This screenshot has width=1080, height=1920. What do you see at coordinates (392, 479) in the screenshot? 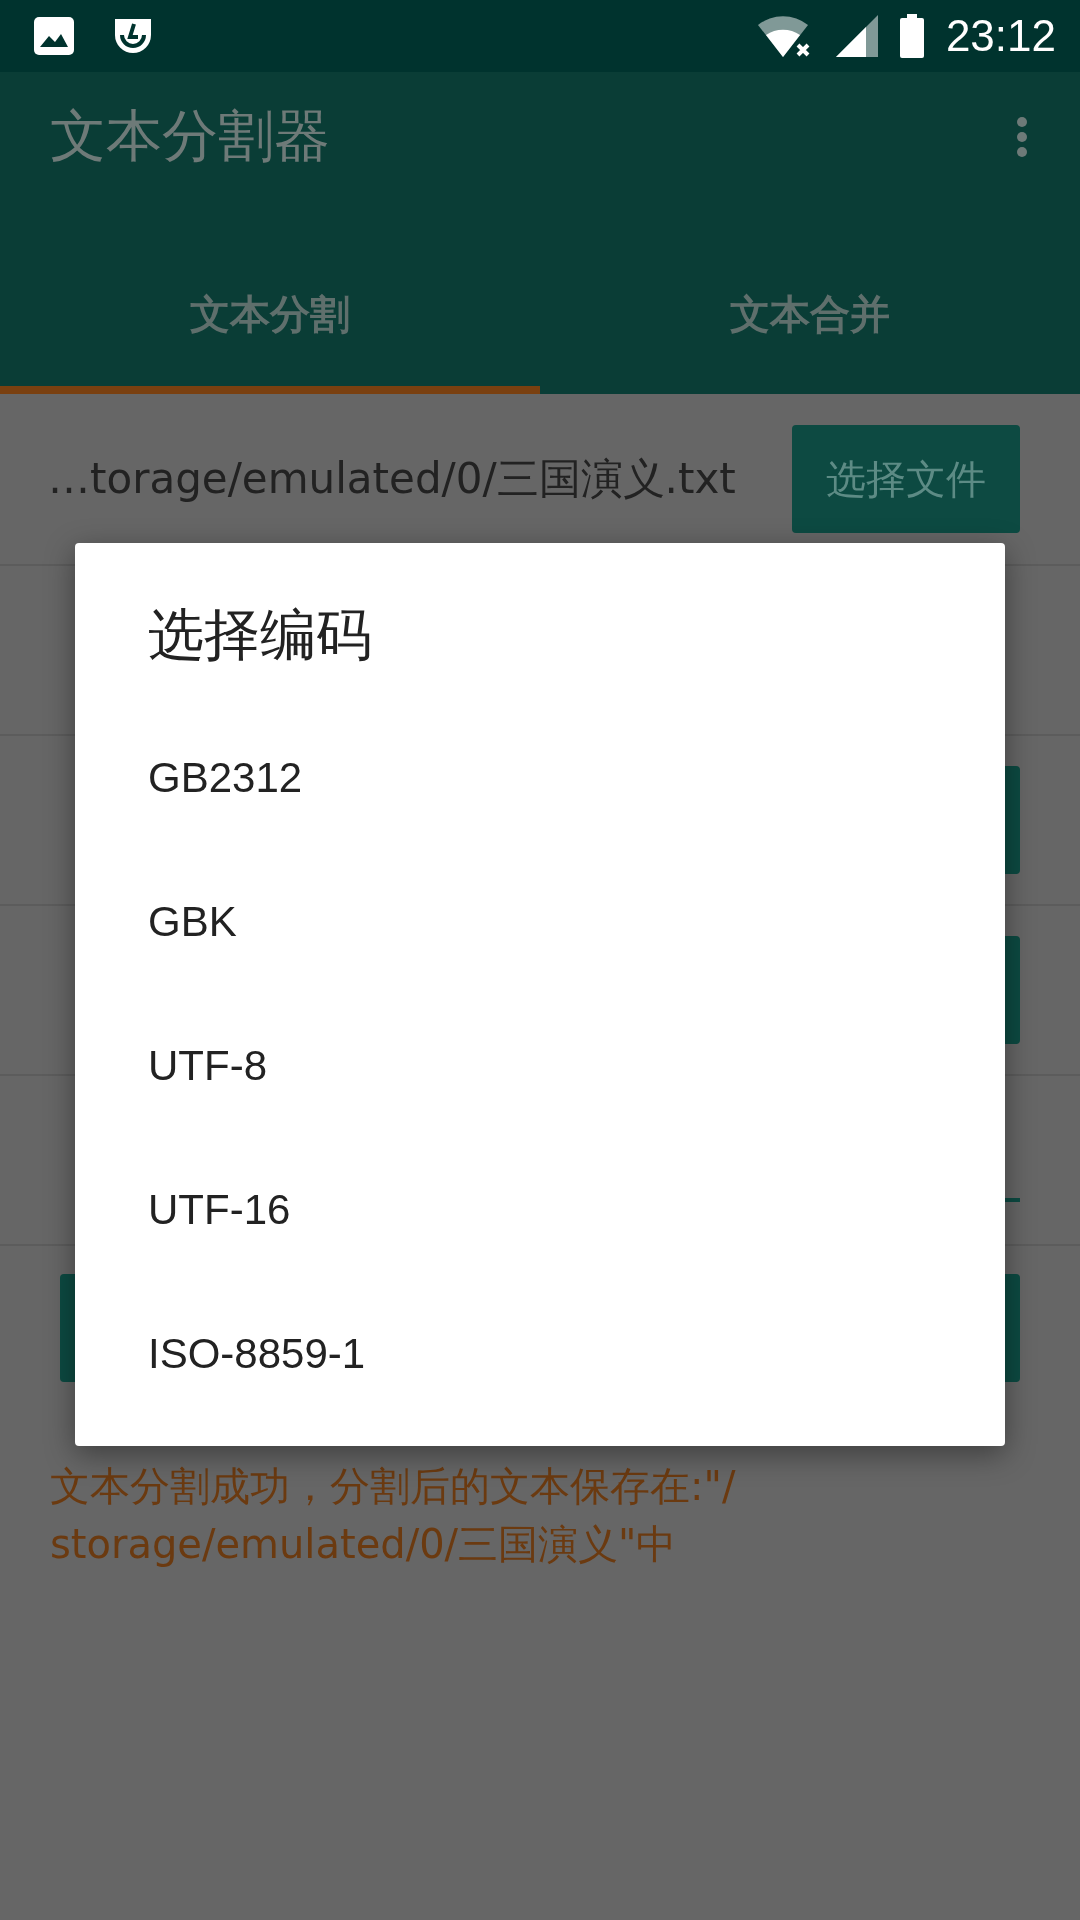
I see `file-path: …torage/emulated/0/三国演义.txt` at bounding box center [392, 479].